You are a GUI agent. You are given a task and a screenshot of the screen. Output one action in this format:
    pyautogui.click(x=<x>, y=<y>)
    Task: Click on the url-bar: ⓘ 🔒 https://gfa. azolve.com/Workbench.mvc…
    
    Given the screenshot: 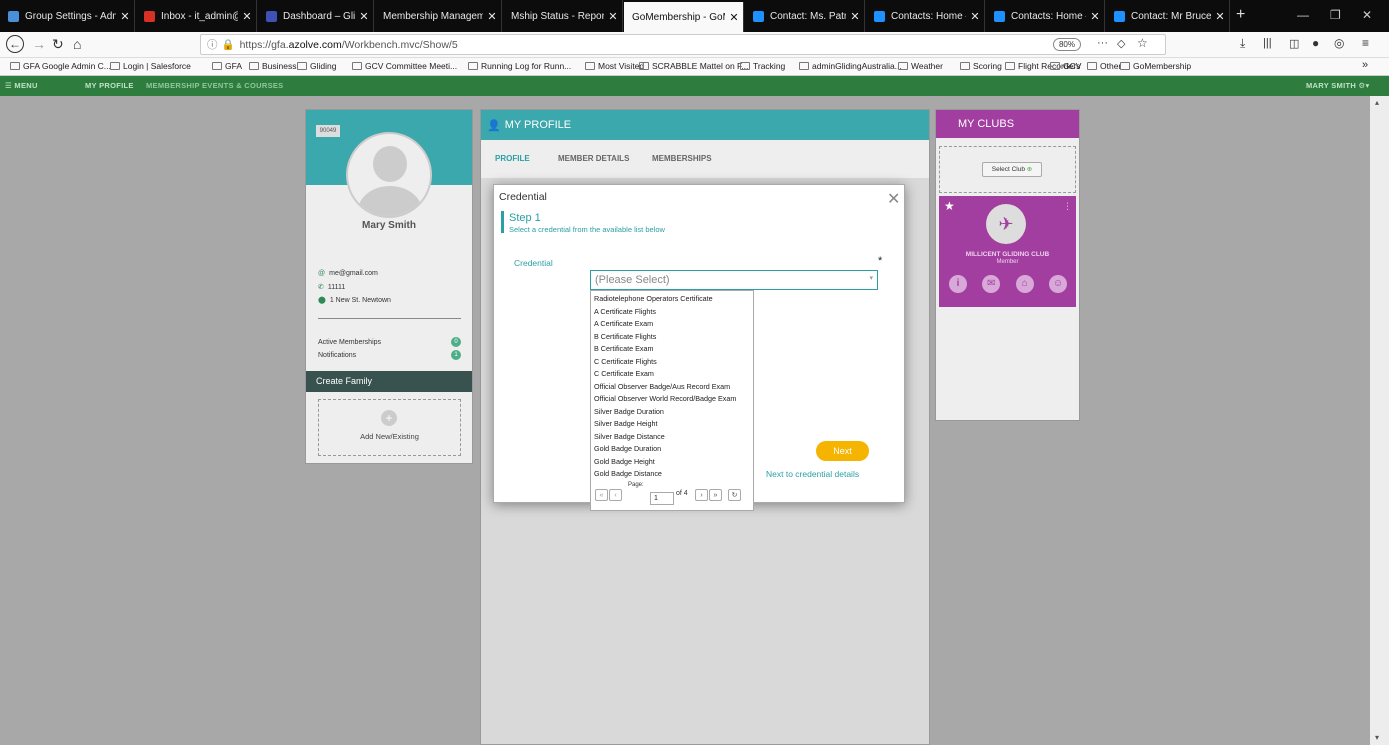 What is the action you would take?
    pyautogui.click(x=683, y=44)
    